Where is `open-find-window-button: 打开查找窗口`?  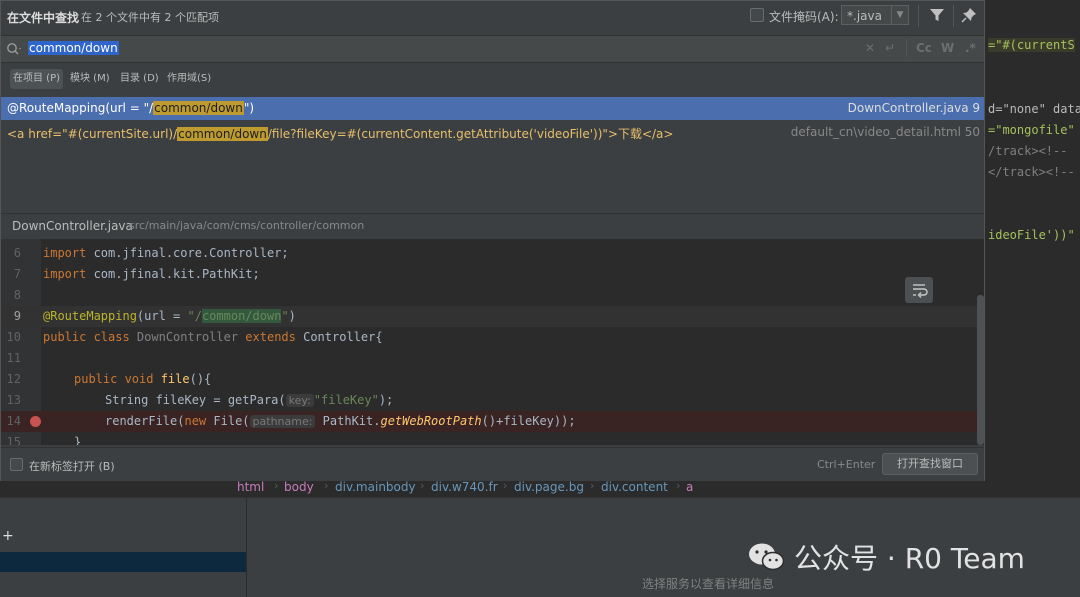 open-find-window-button: 打开查找窗口 is located at coordinates (930, 464).